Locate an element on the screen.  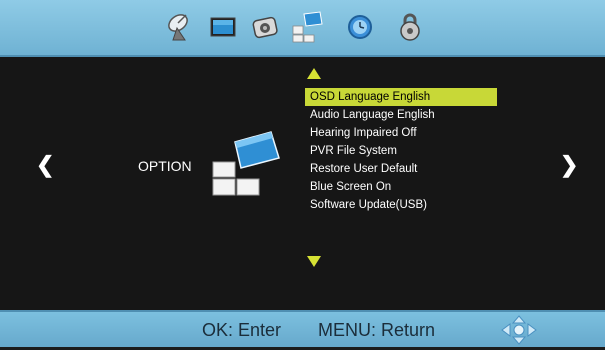
satellite-dish-icon is located at coordinates (178, 27).